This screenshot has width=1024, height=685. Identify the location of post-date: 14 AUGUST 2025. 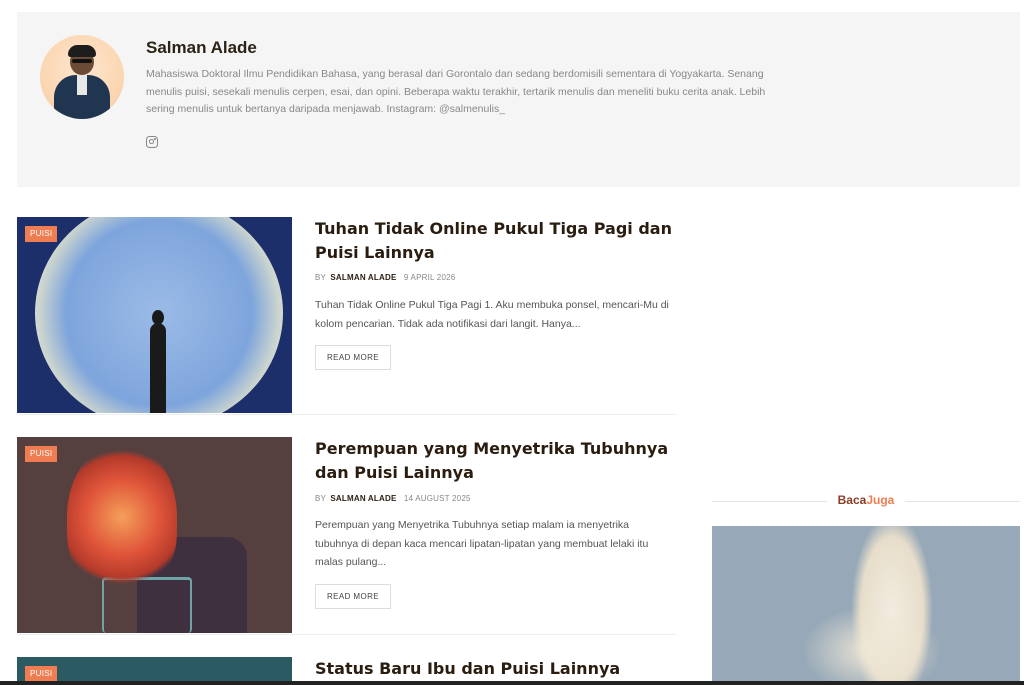
(437, 498).